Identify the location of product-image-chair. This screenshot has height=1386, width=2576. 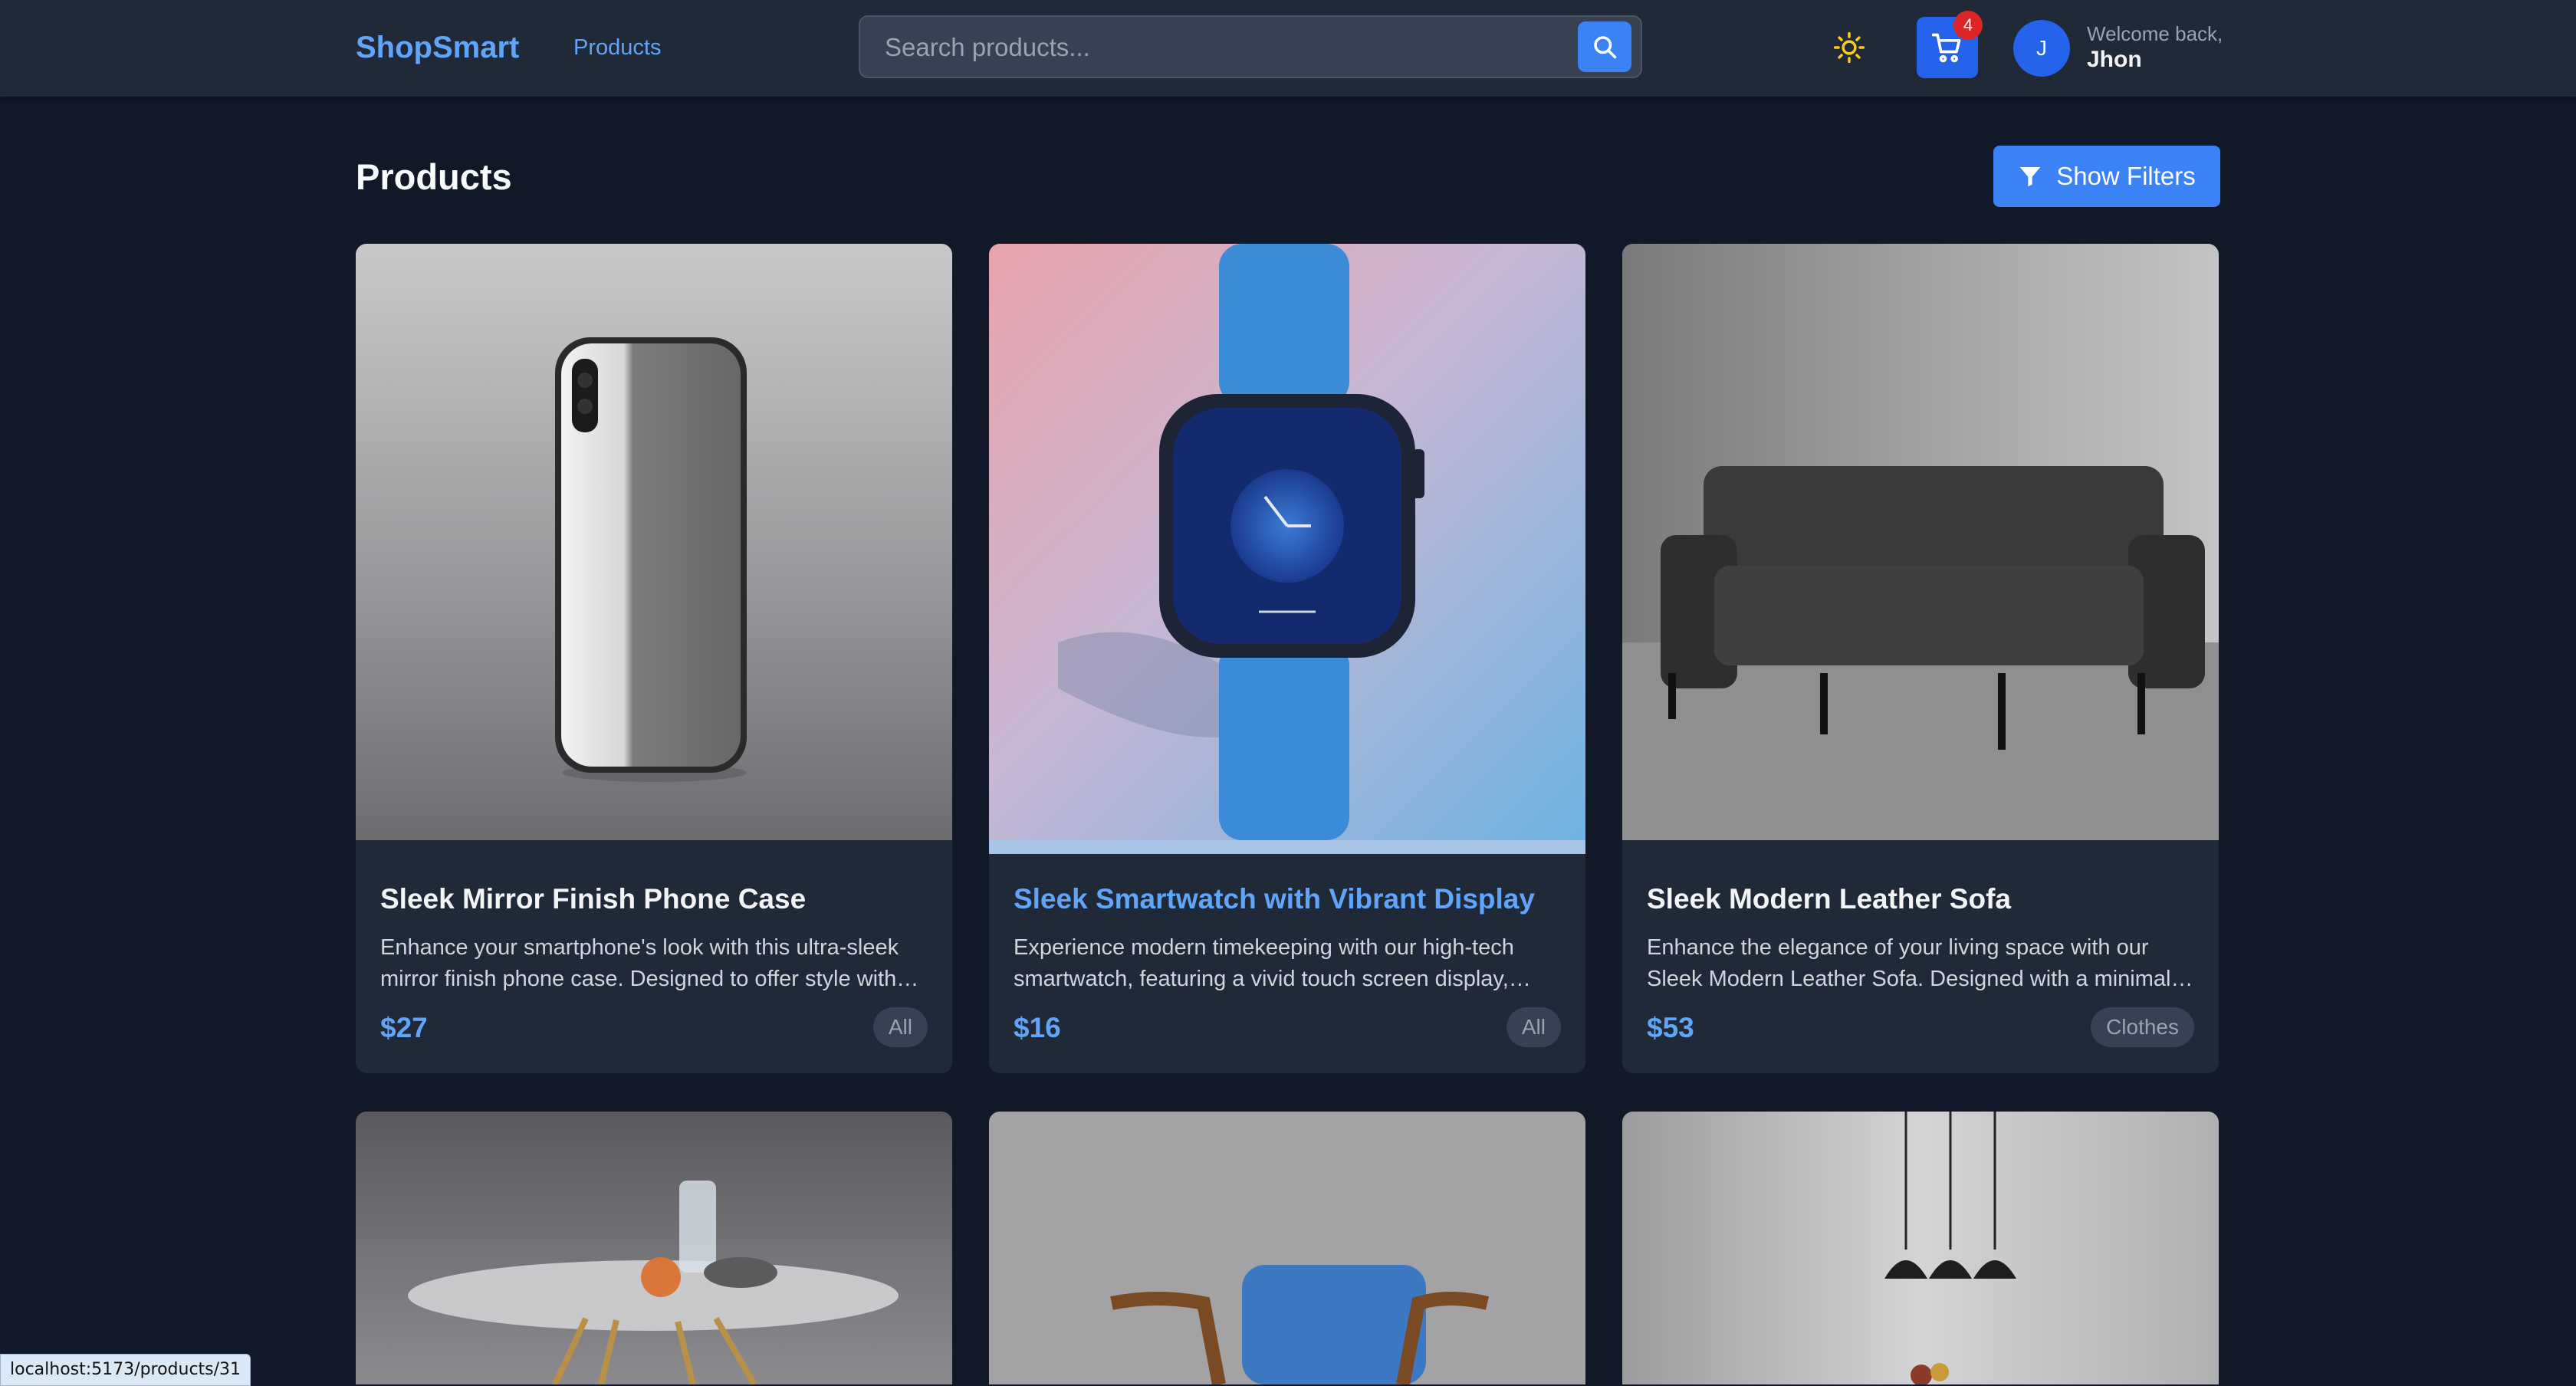
(1287, 1248).